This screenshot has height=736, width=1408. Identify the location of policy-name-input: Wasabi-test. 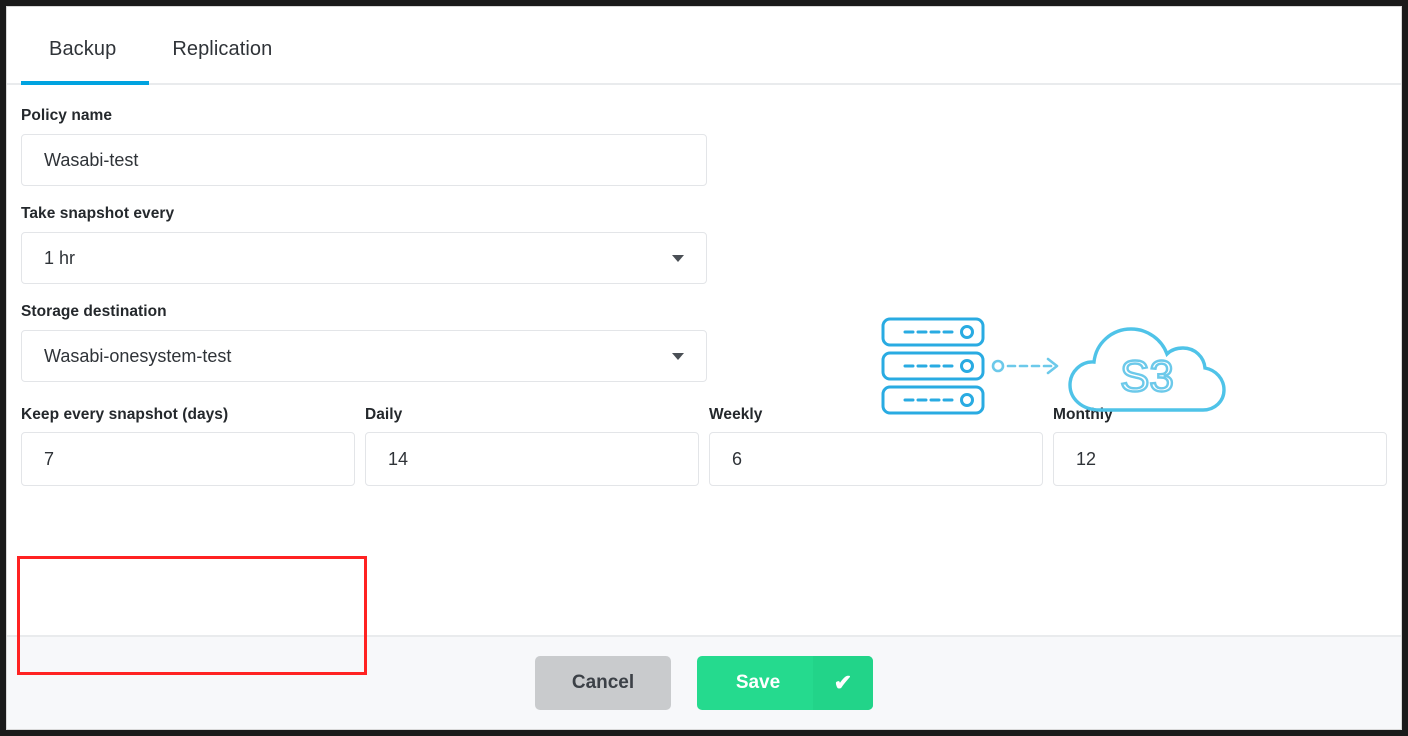
(364, 160).